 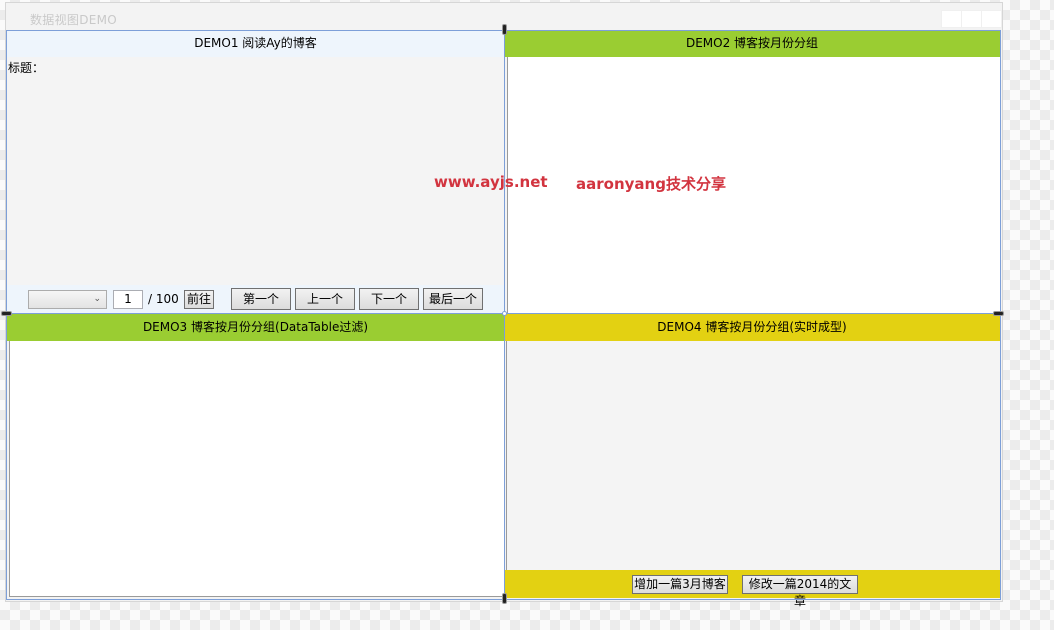 I want to click on close-button, so click(x=991, y=19).